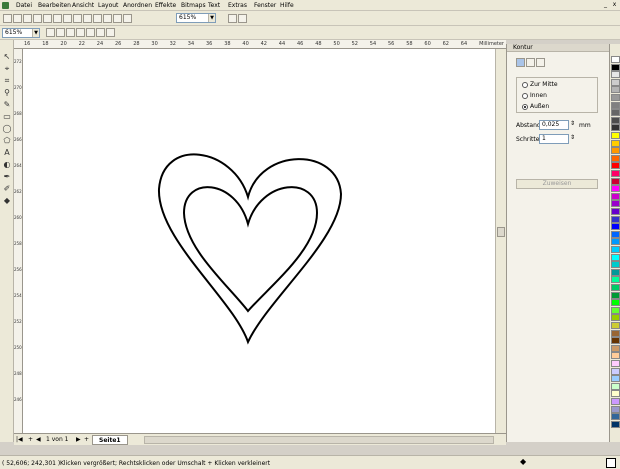  I want to click on contour-mode-inside-icon, so click(530, 62).